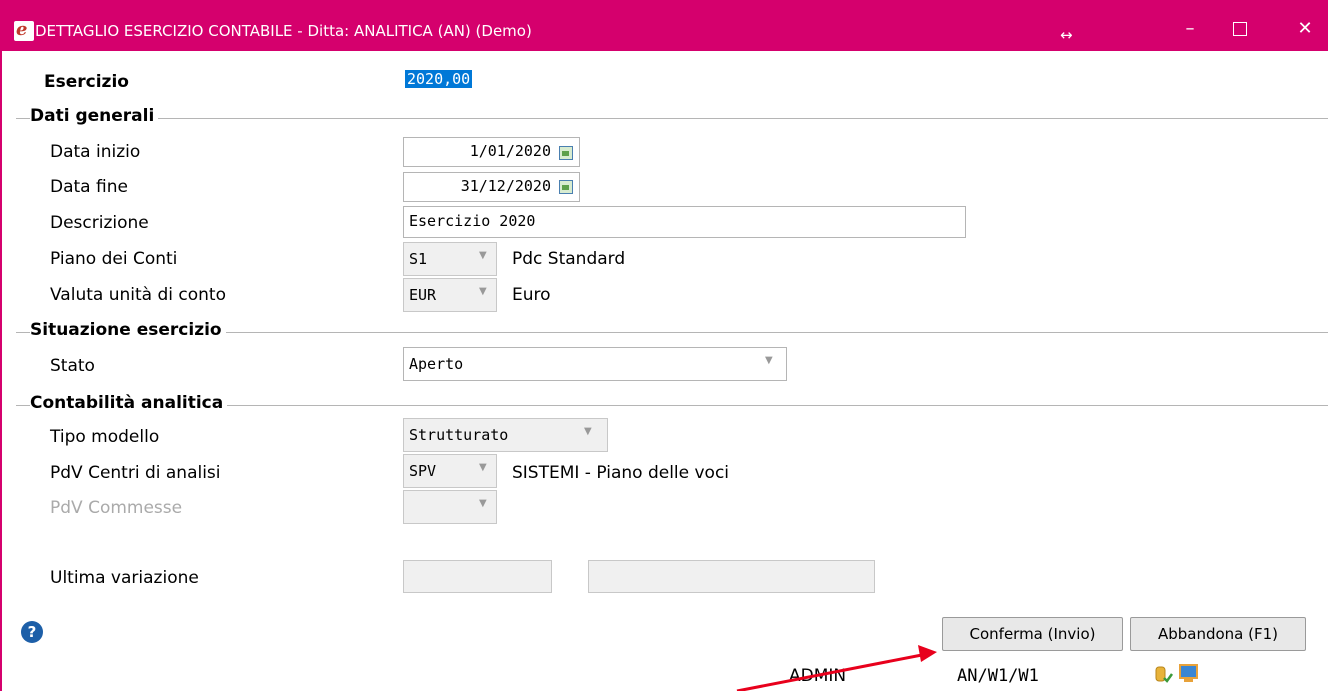 The width and height of the screenshot is (1328, 691). Describe the element at coordinates (836, 668) in the screenshot. I see `annotation-arrow` at that location.